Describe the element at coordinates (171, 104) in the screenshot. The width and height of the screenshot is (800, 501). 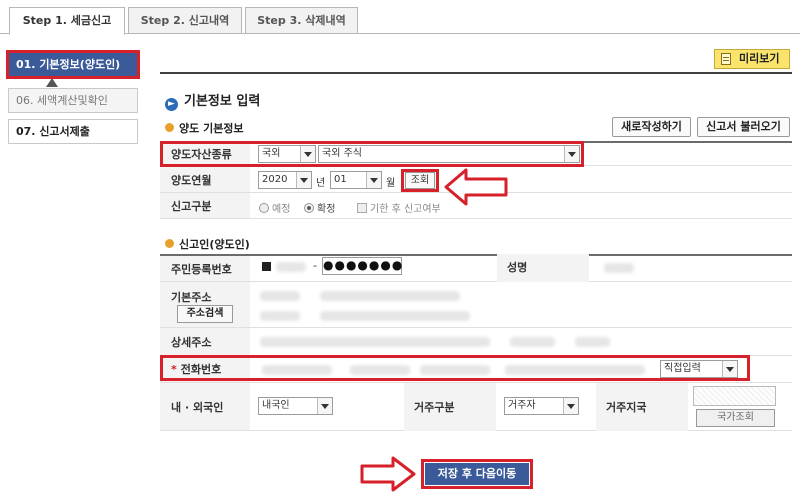
I see `arrow-circle-icon: ►` at that location.